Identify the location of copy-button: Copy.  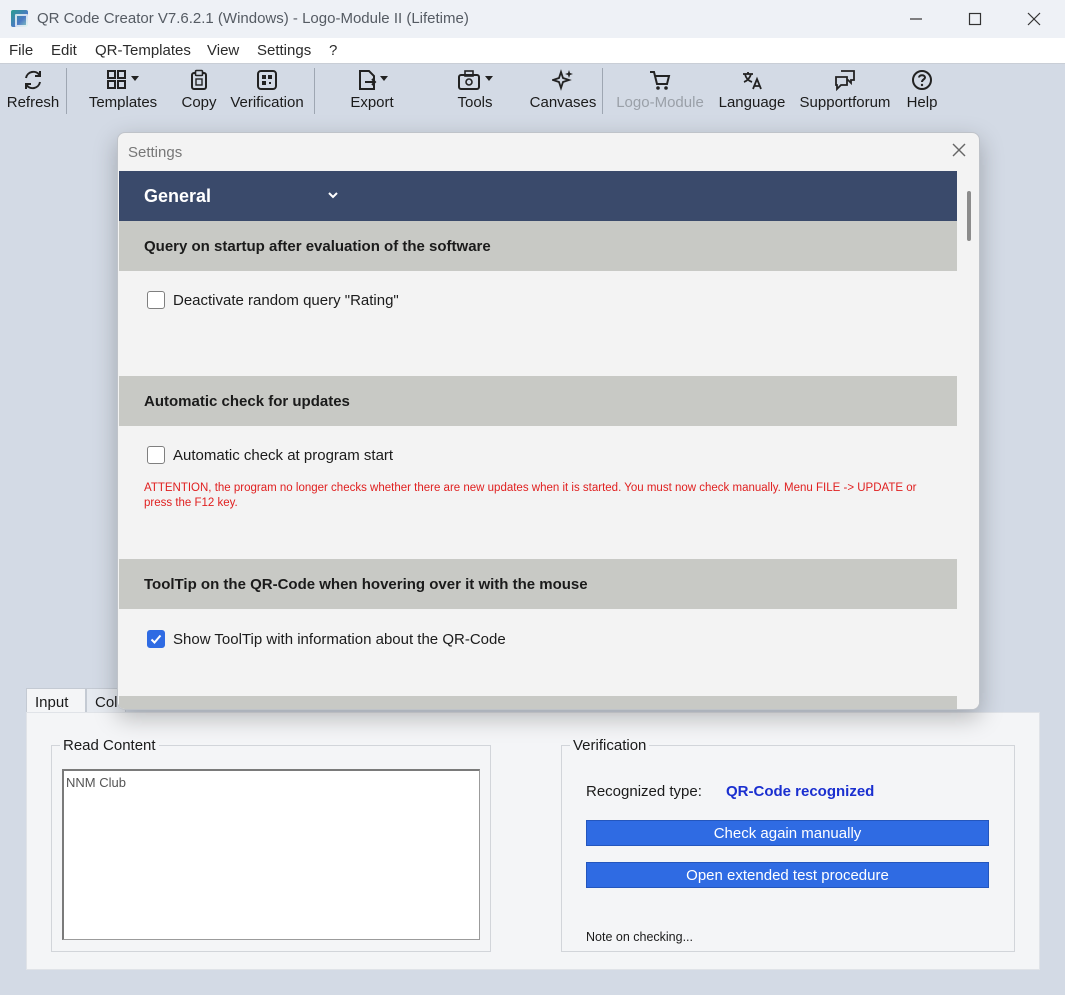
(199, 91).